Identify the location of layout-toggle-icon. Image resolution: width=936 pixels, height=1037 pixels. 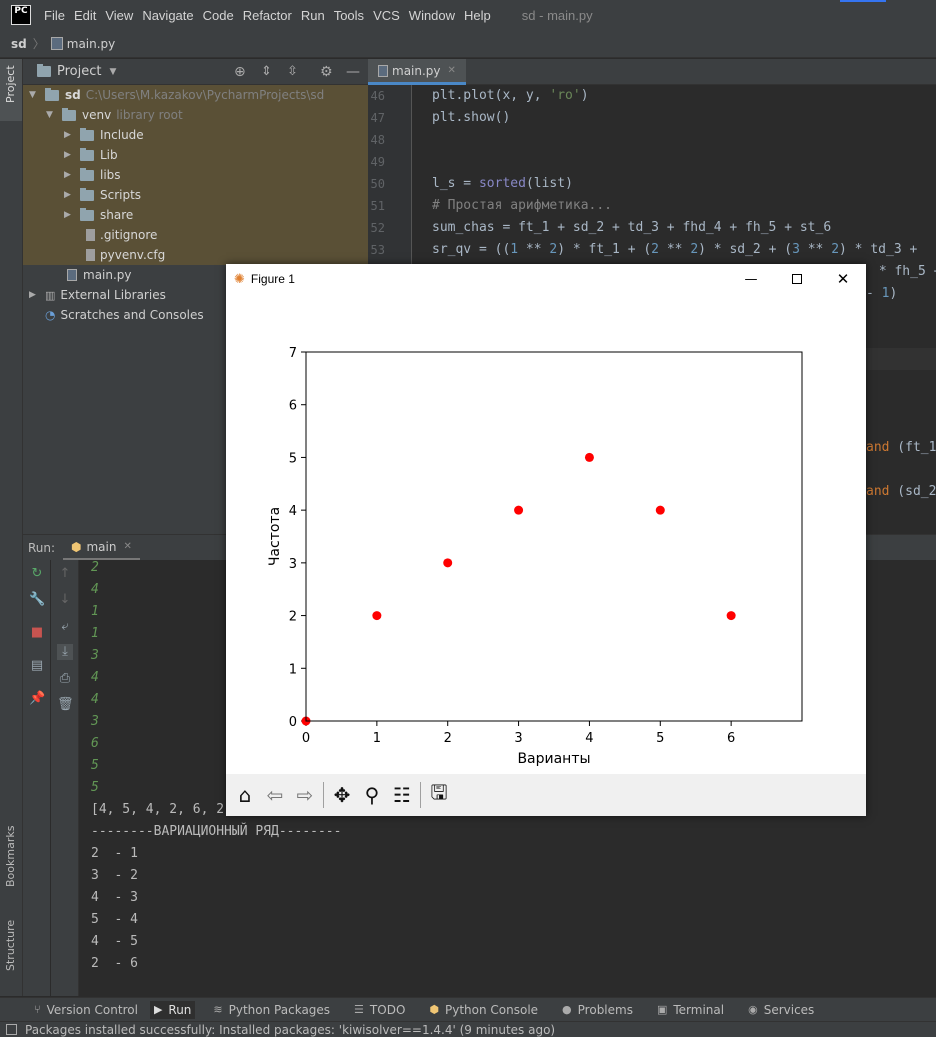
(11, 1029).